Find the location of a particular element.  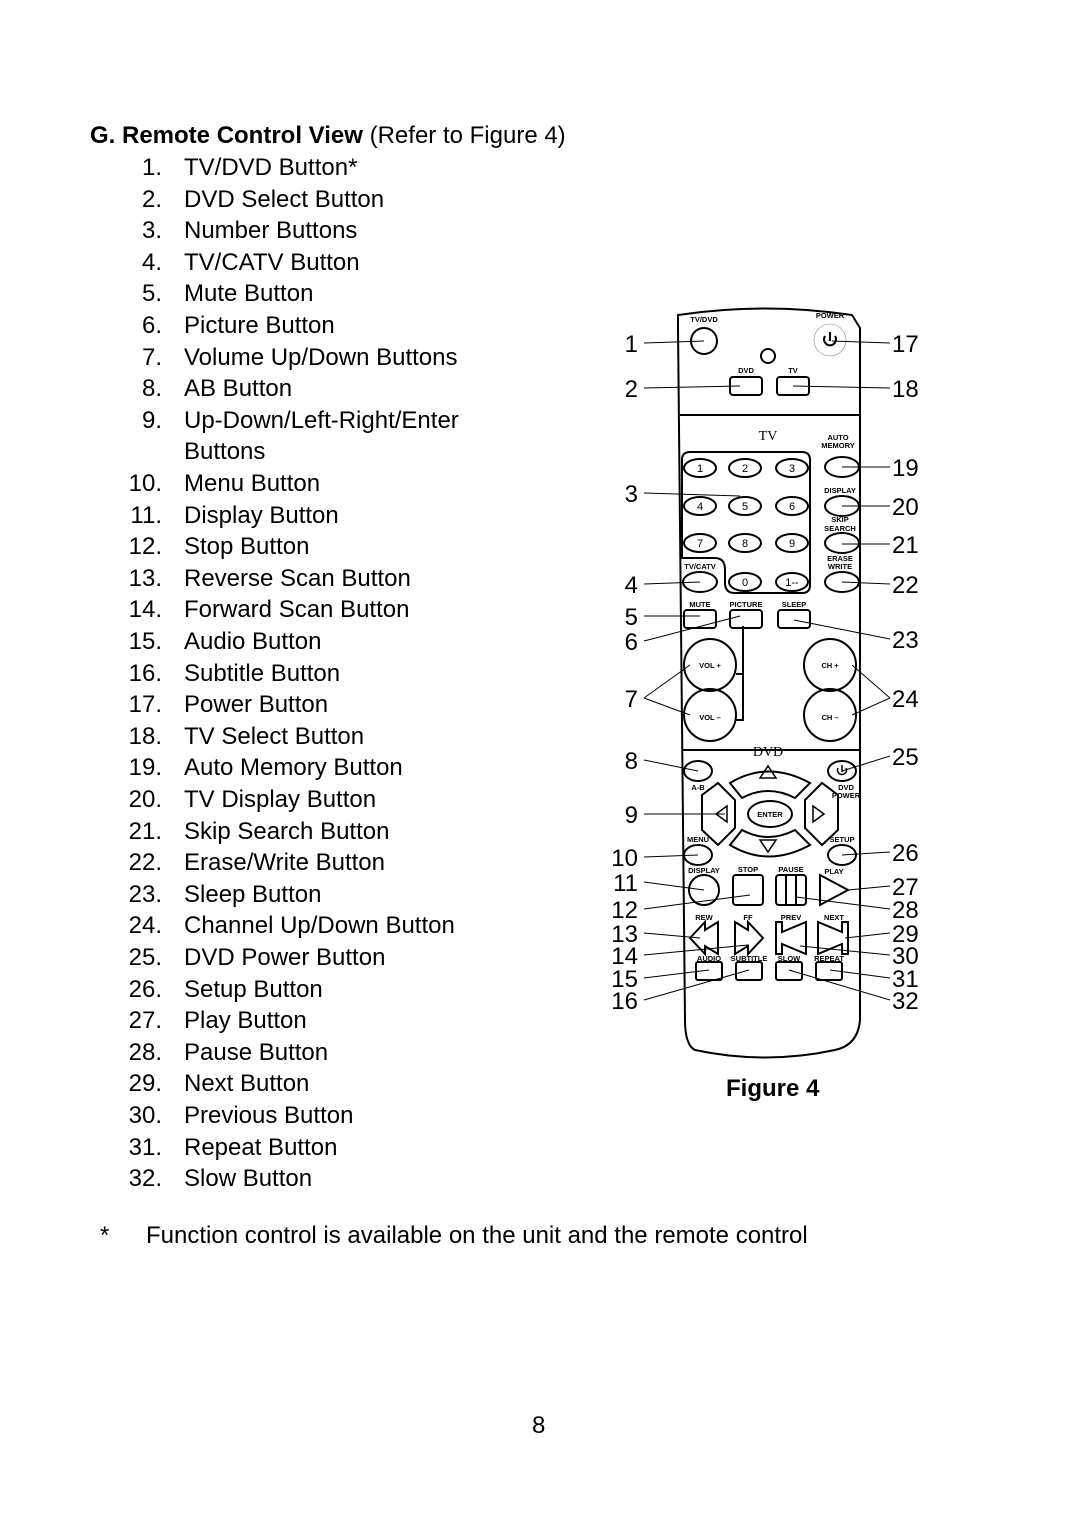

item-number: 11. is located at coordinates (146, 515).